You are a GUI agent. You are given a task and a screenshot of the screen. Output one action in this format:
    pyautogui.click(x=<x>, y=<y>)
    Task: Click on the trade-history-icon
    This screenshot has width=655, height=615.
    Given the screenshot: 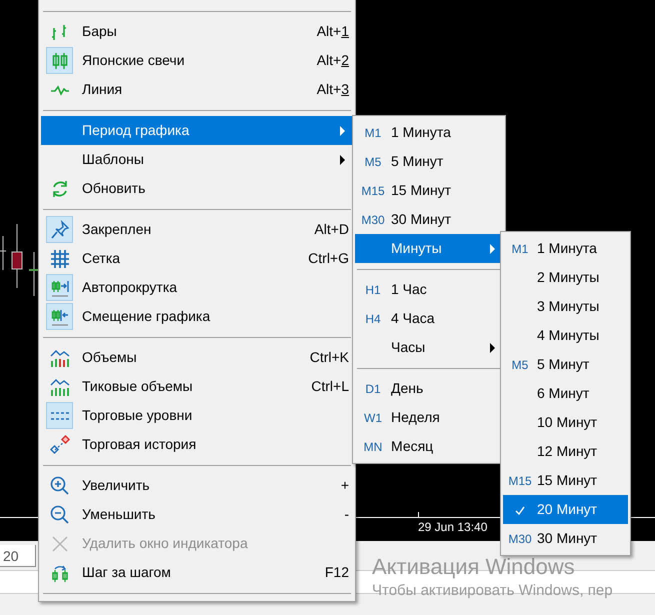 What is the action you would take?
    pyautogui.click(x=60, y=444)
    